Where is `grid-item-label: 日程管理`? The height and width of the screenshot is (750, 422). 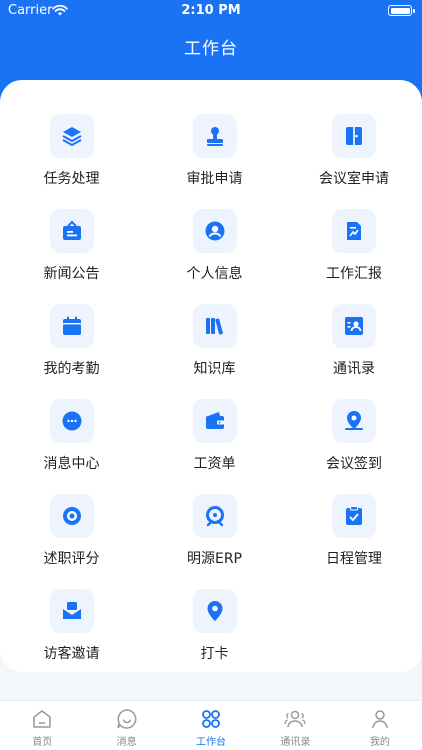 grid-item-label: 日程管理 is located at coordinates (354, 559).